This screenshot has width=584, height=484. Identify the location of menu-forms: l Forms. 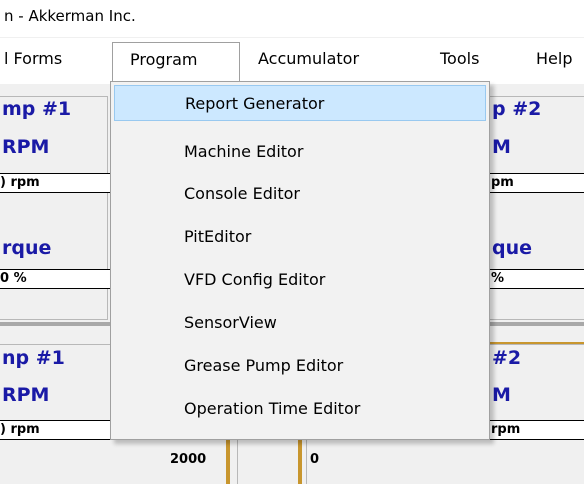
(33, 58).